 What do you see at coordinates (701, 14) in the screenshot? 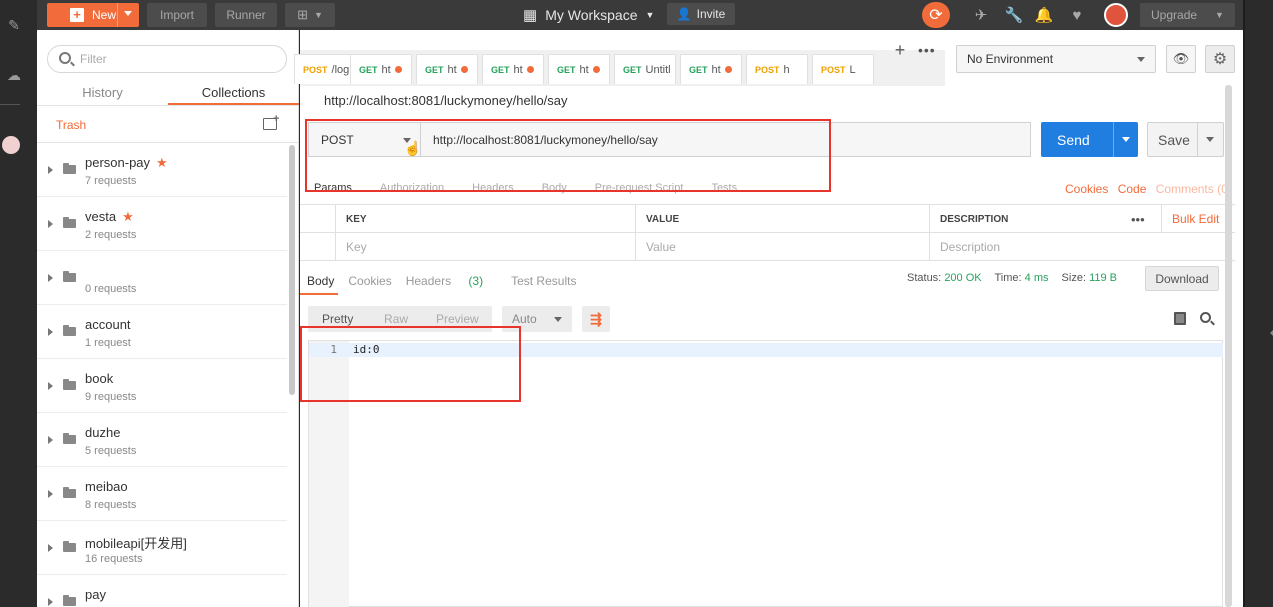
I see `invite-button: 👤 Invite` at bounding box center [701, 14].